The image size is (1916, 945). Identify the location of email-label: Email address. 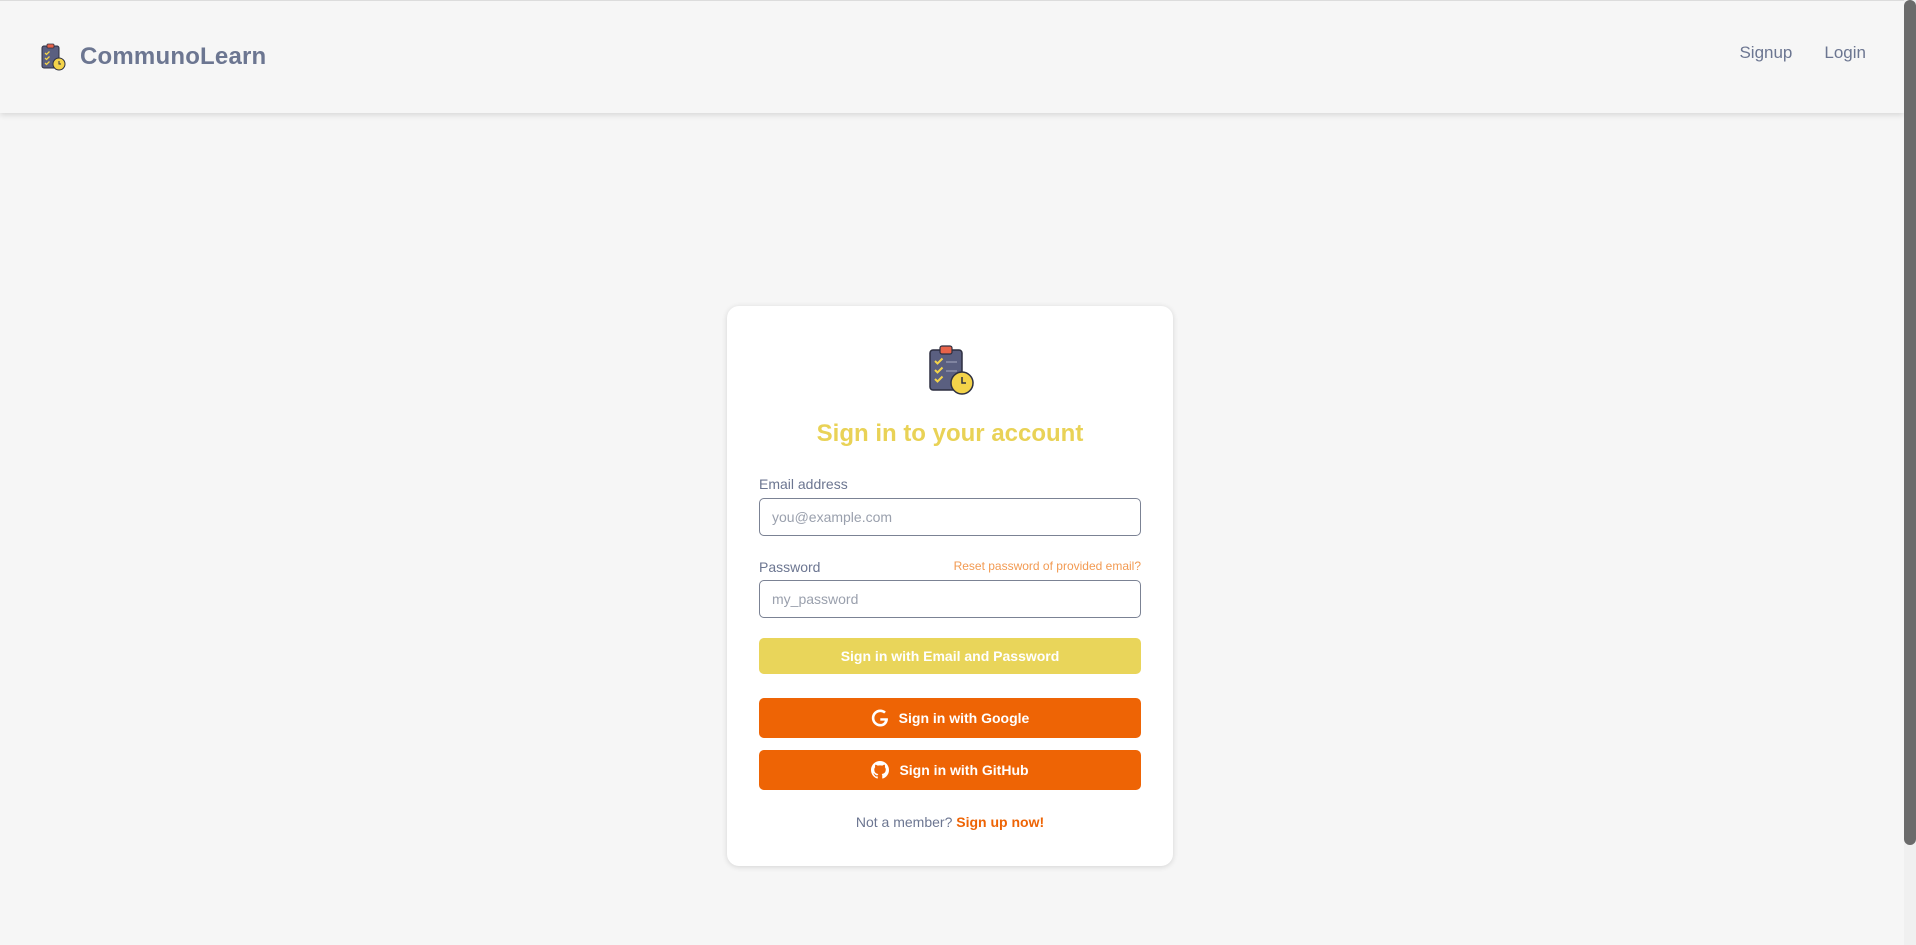
(803, 484).